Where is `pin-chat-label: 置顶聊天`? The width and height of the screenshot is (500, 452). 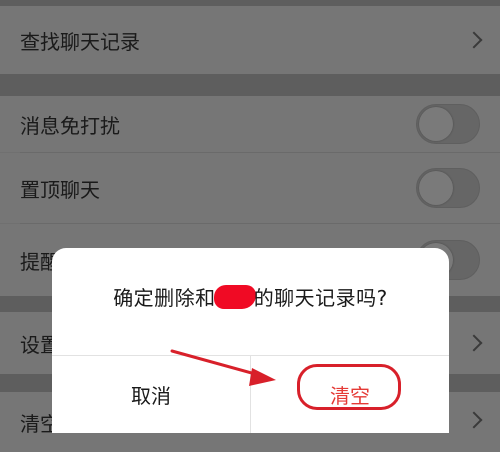 pin-chat-label: 置顶聊天 is located at coordinates (60, 189).